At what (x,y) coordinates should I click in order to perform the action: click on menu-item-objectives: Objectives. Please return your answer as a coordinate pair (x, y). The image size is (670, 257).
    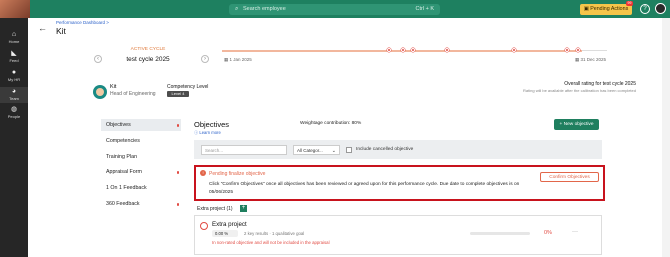
    Looking at the image, I should click on (141, 125).